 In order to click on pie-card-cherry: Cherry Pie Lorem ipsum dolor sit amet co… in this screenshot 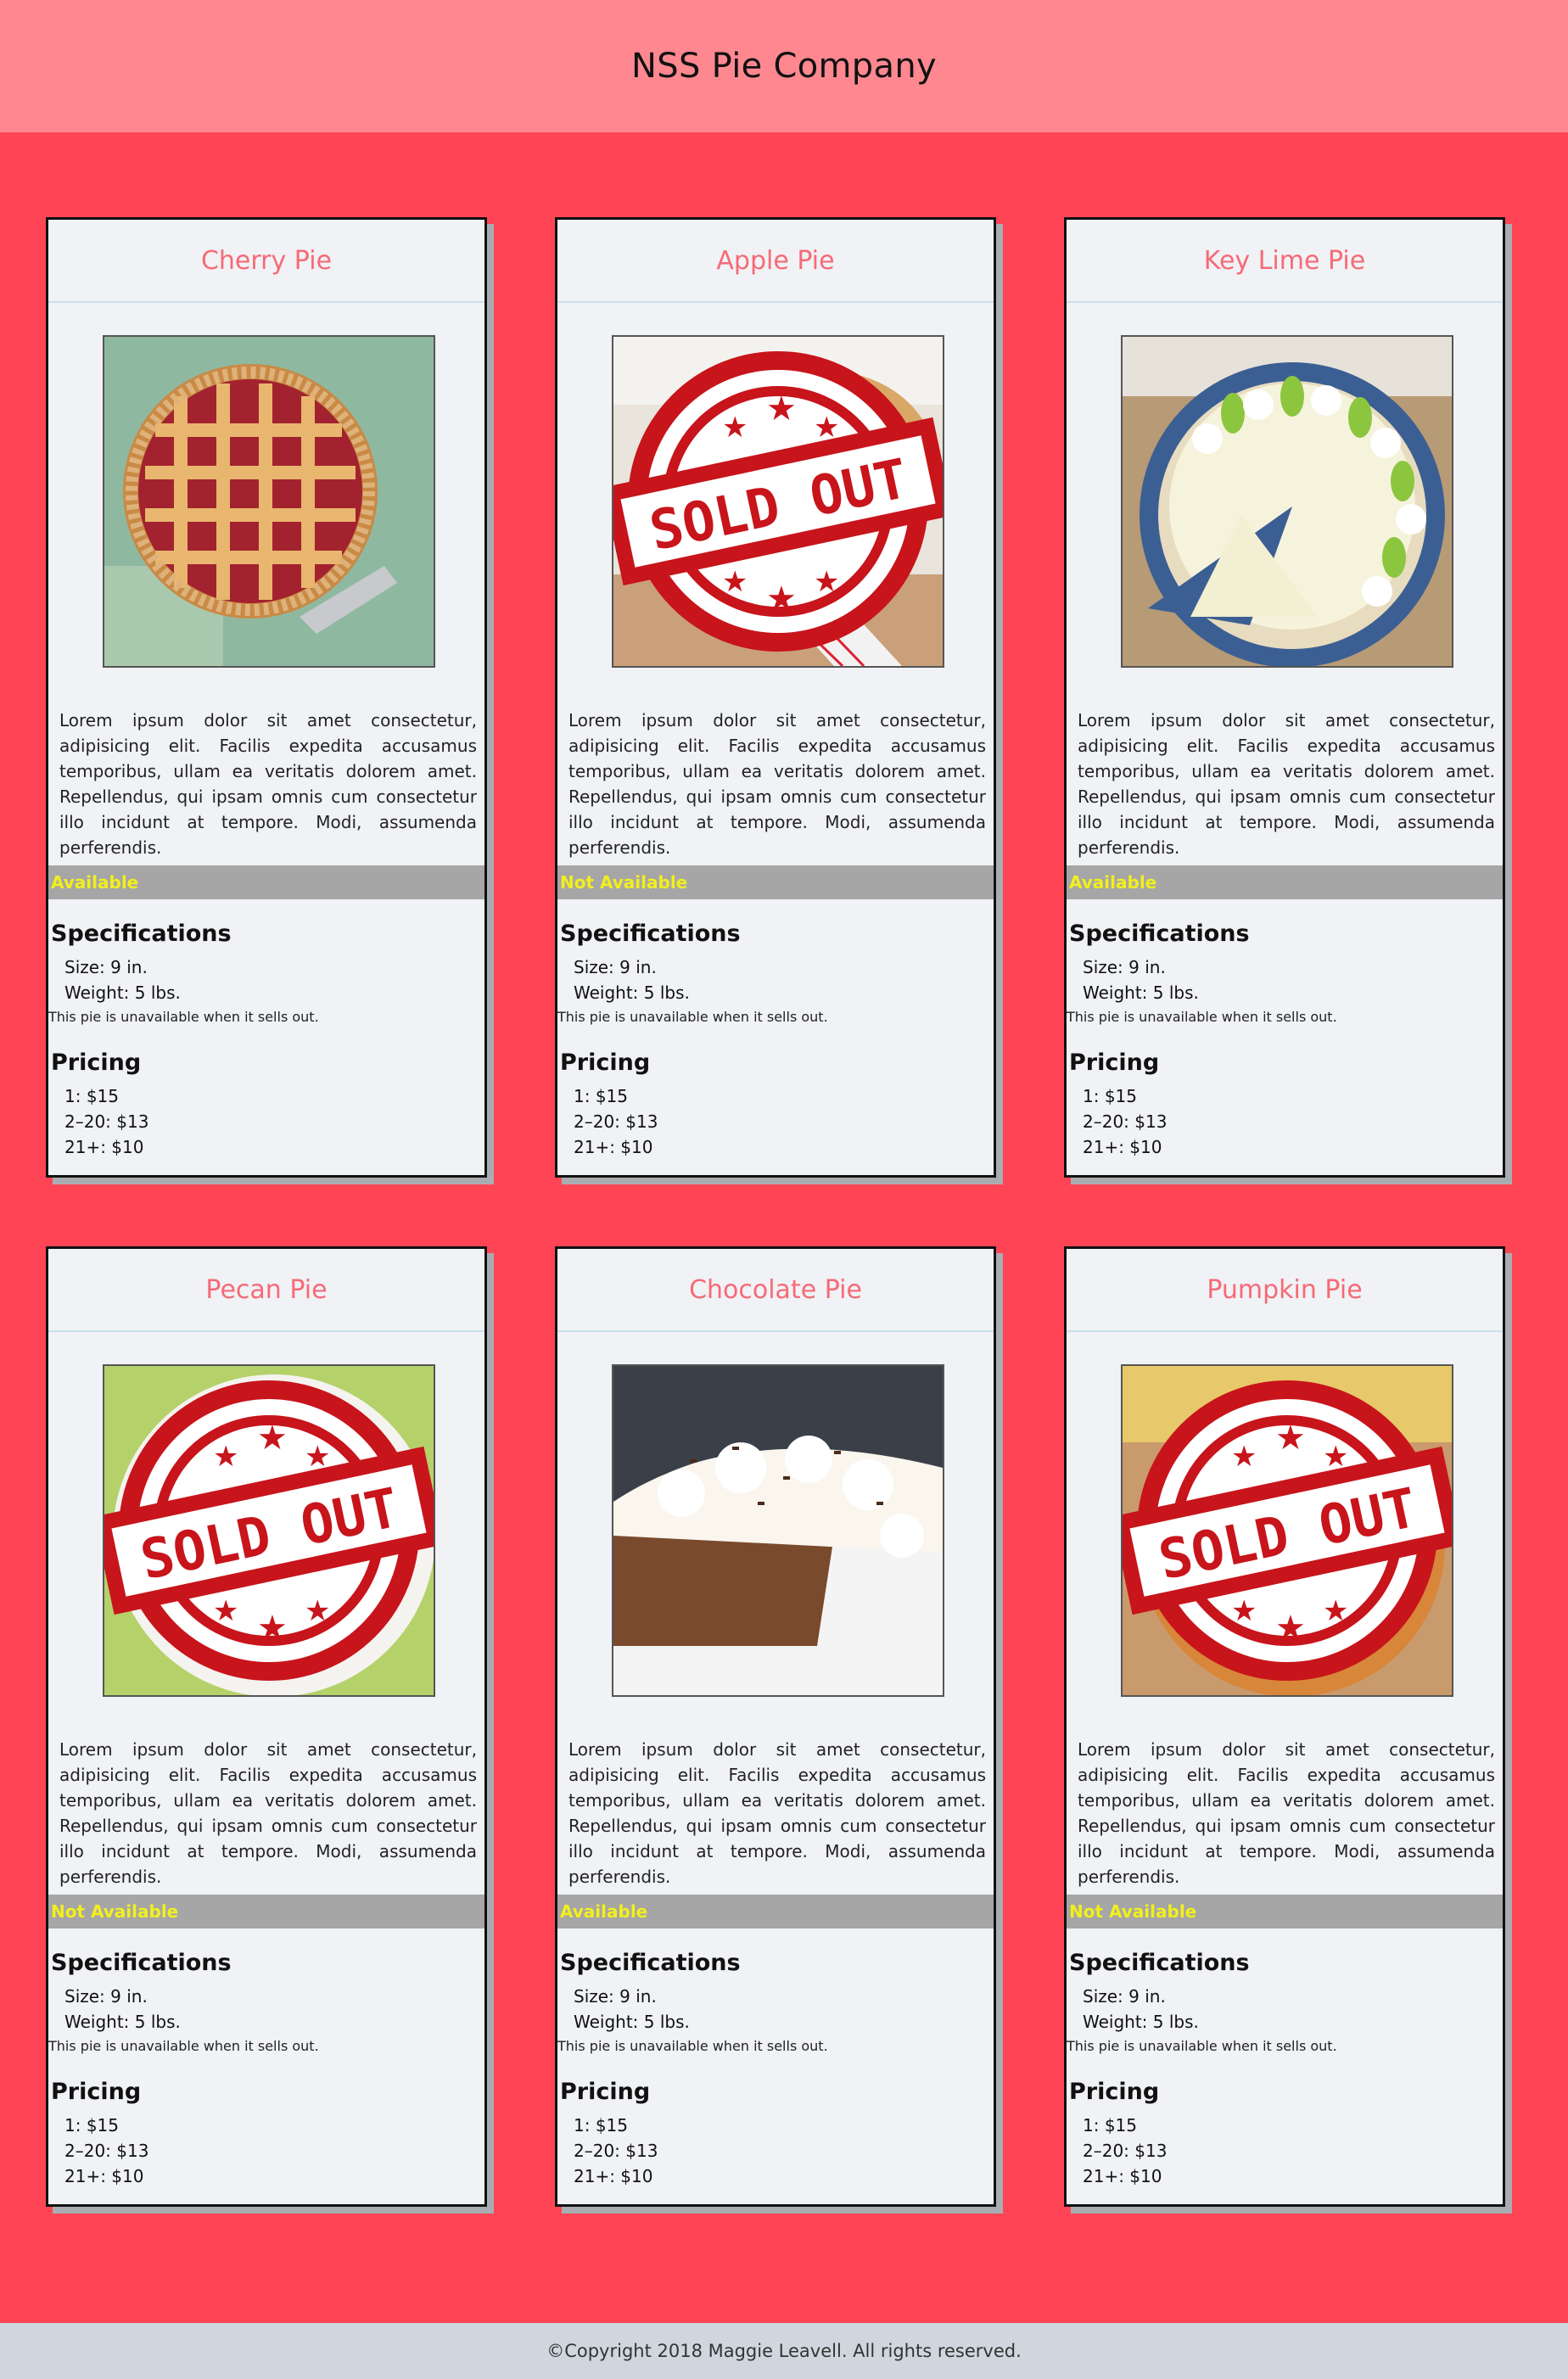, I will do `click(266, 697)`.